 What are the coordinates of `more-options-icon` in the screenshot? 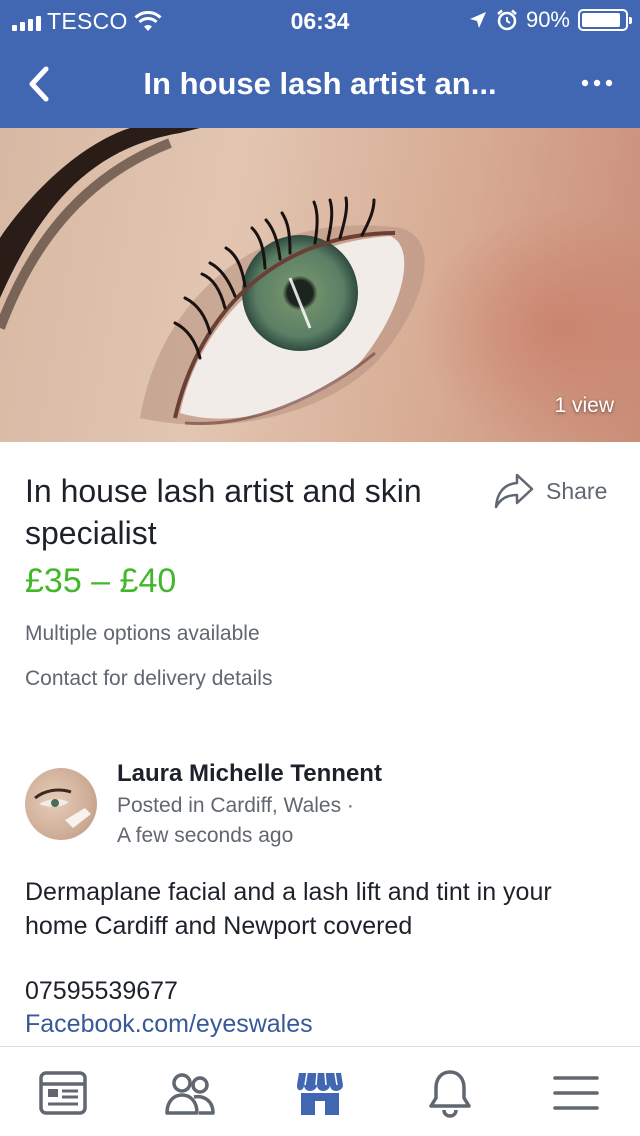 It's located at (597, 83).